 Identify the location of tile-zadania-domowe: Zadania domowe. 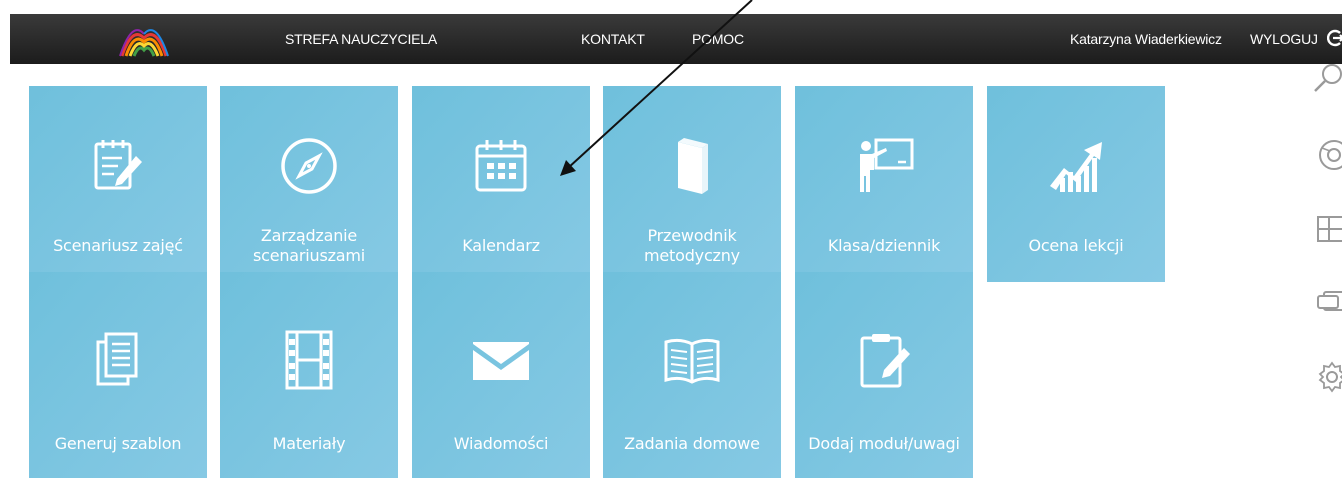
(692, 375).